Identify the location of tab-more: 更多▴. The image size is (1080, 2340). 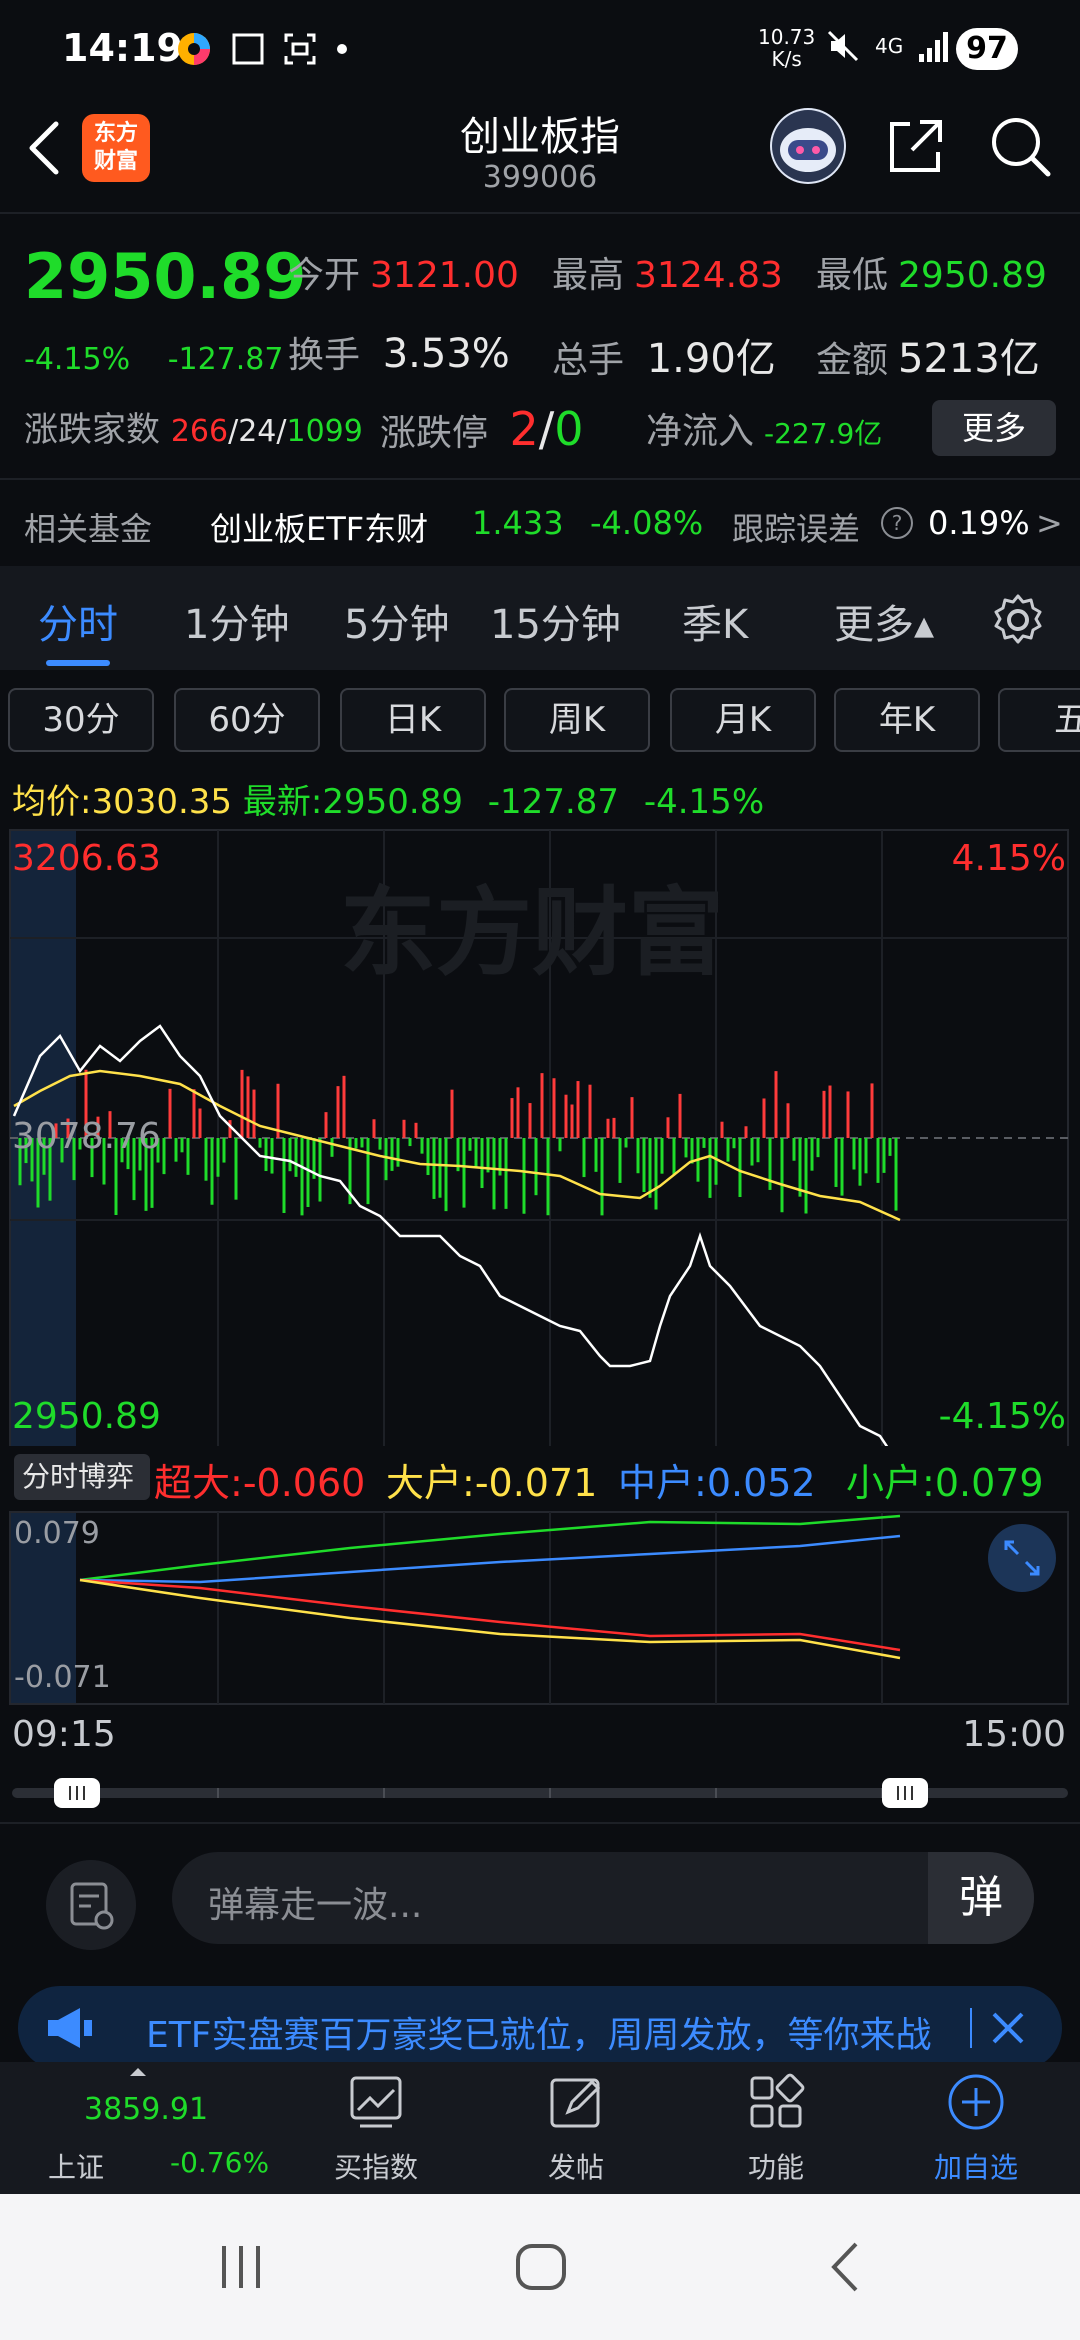
(884, 621).